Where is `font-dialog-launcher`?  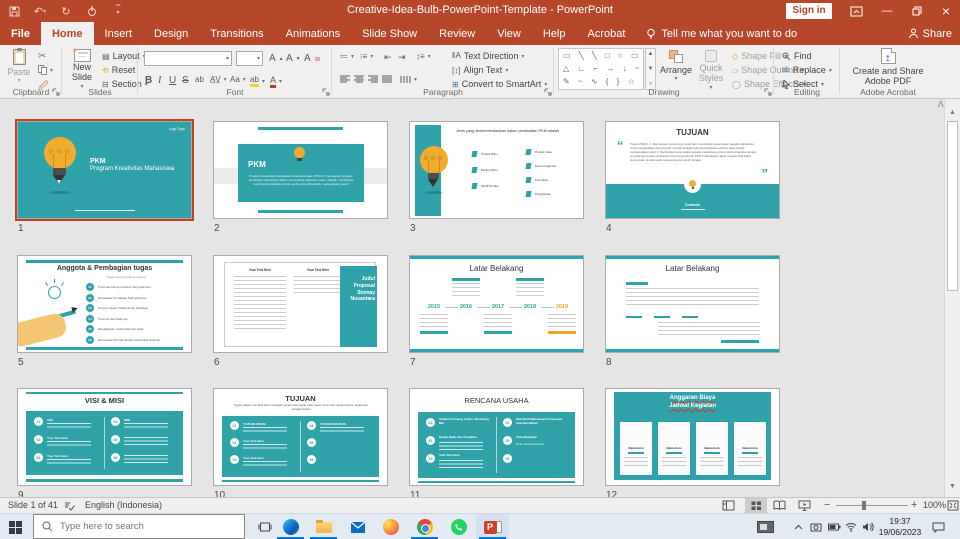
font-dialog-launcher is located at coordinates (326, 92).